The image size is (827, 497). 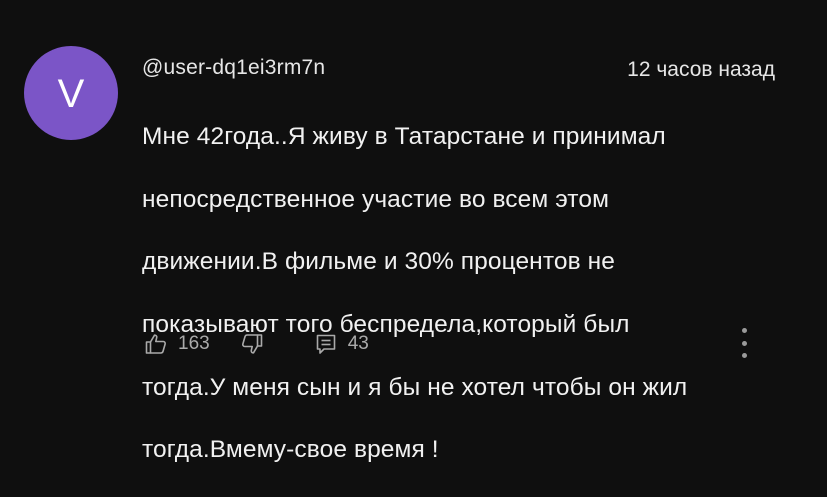 What do you see at coordinates (194, 343) in the screenshot?
I see `like-count: 163` at bounding box center [194, 343].